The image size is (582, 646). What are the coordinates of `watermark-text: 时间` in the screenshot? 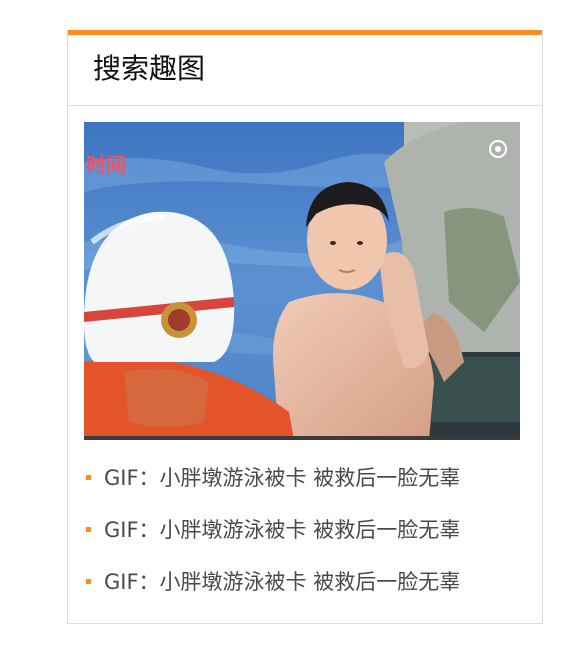 It's located at (106, 165).